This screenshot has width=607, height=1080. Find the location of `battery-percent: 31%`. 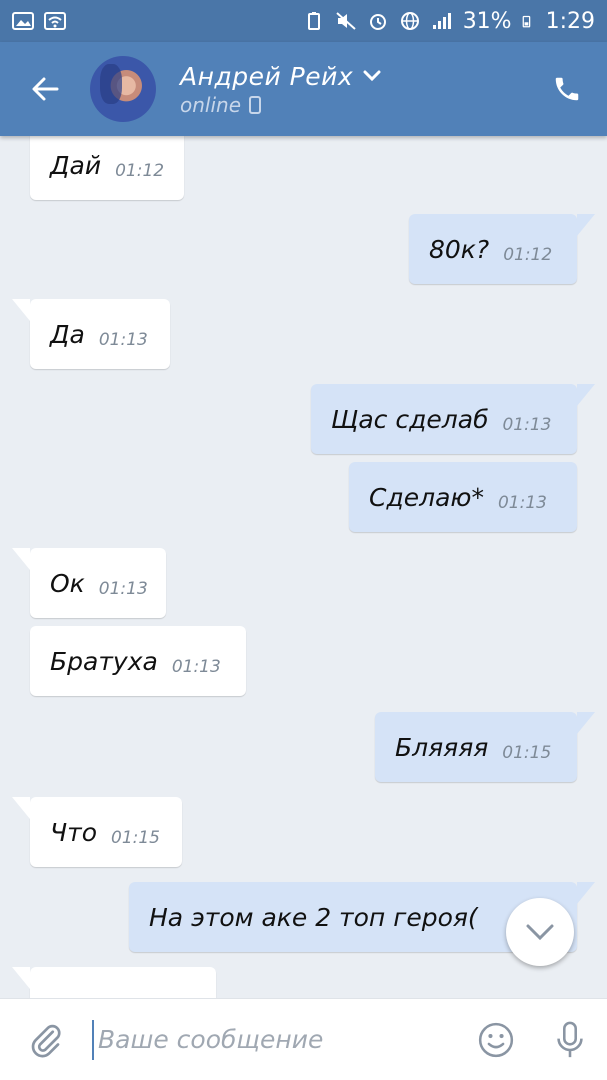

battery-percent: 31% is located at coordinates (487, 21).